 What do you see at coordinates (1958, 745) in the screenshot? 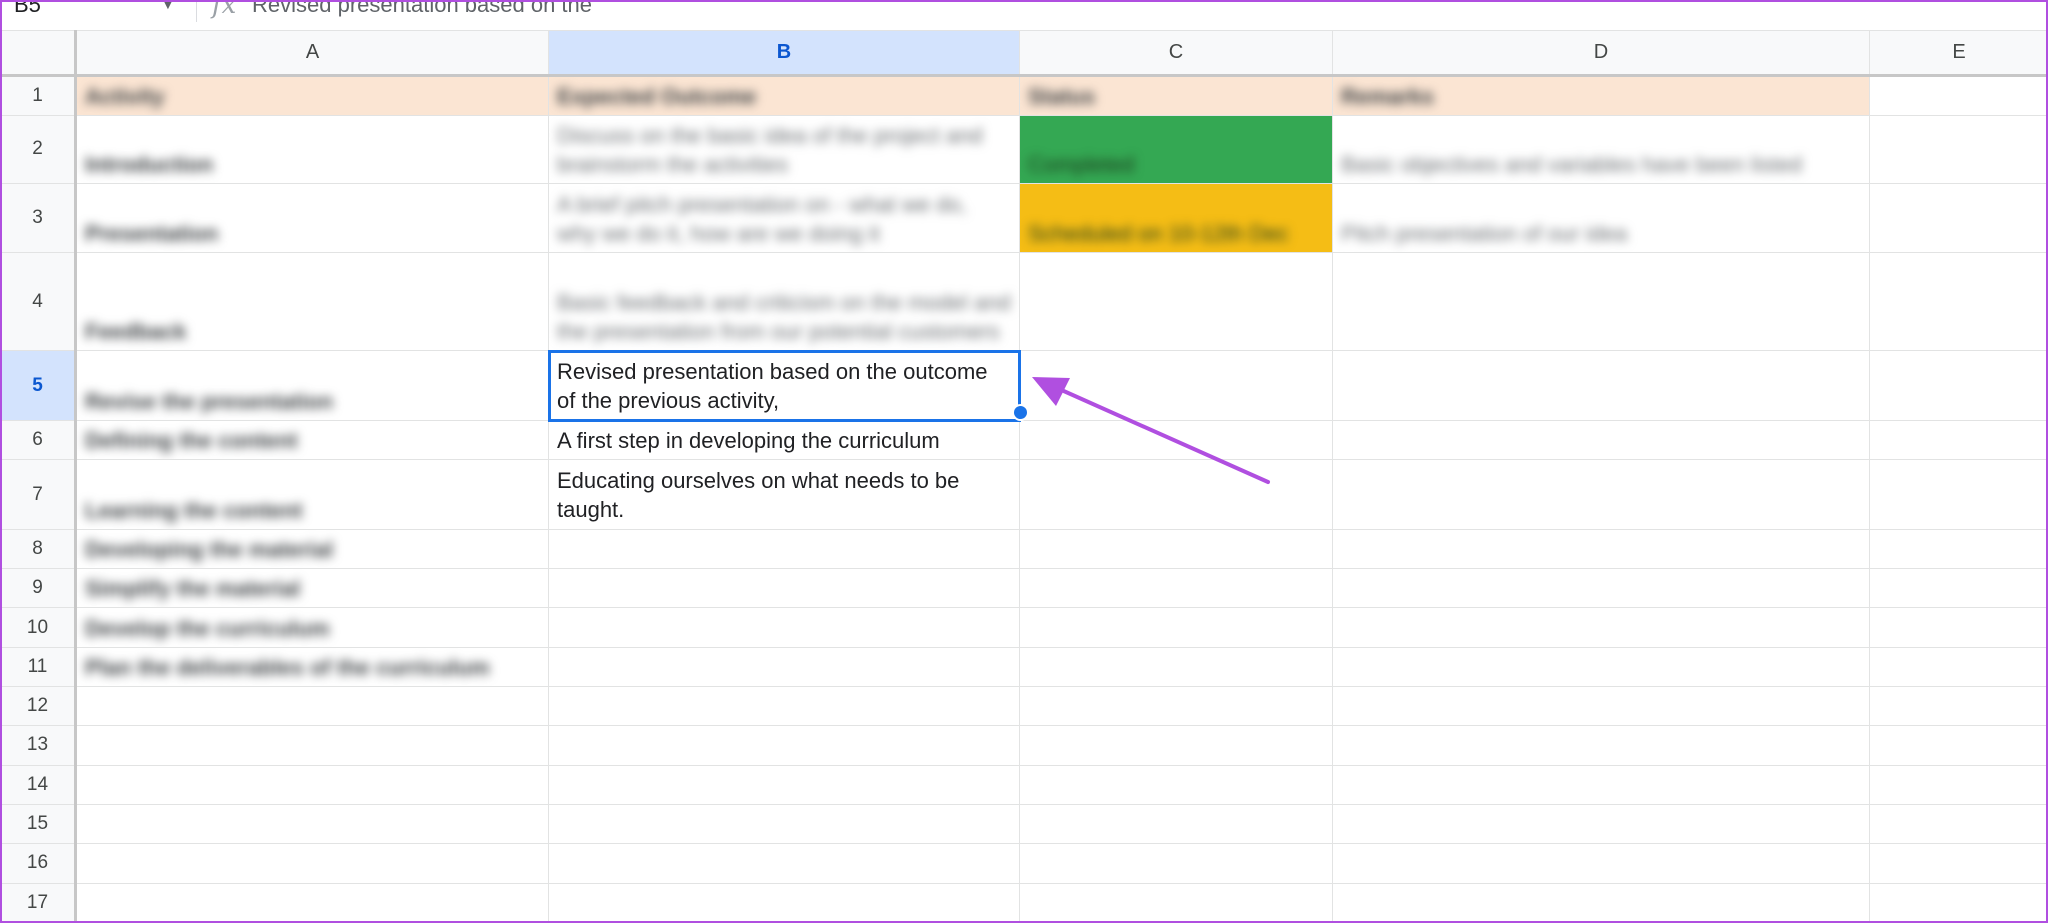
I see `cell-e13` at bounding box center [1958, 745].